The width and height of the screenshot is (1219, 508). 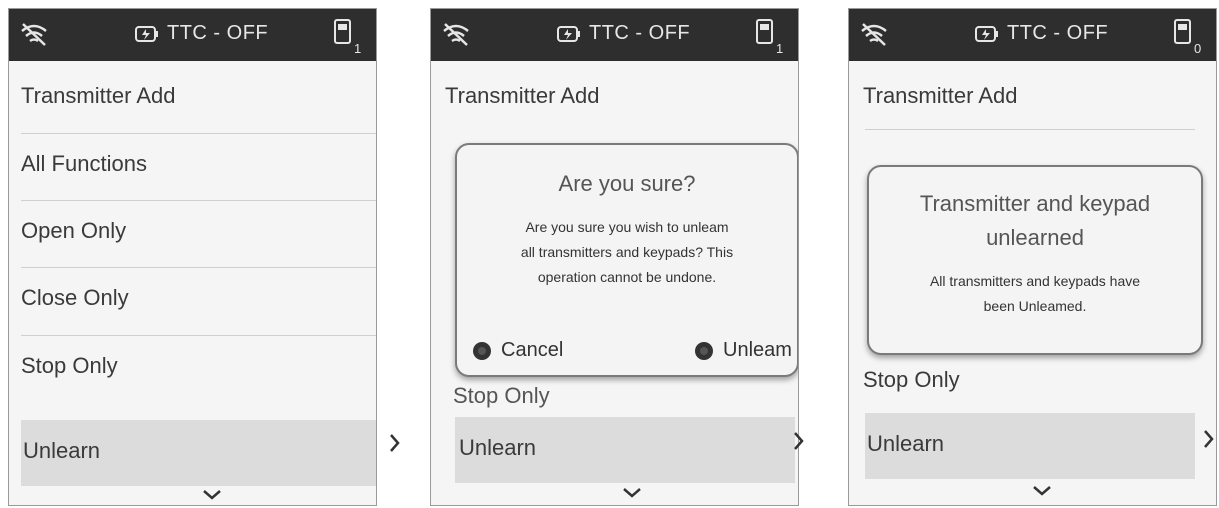 I want to click on unlearn-button: Unleam, so click(x=743, y=350).